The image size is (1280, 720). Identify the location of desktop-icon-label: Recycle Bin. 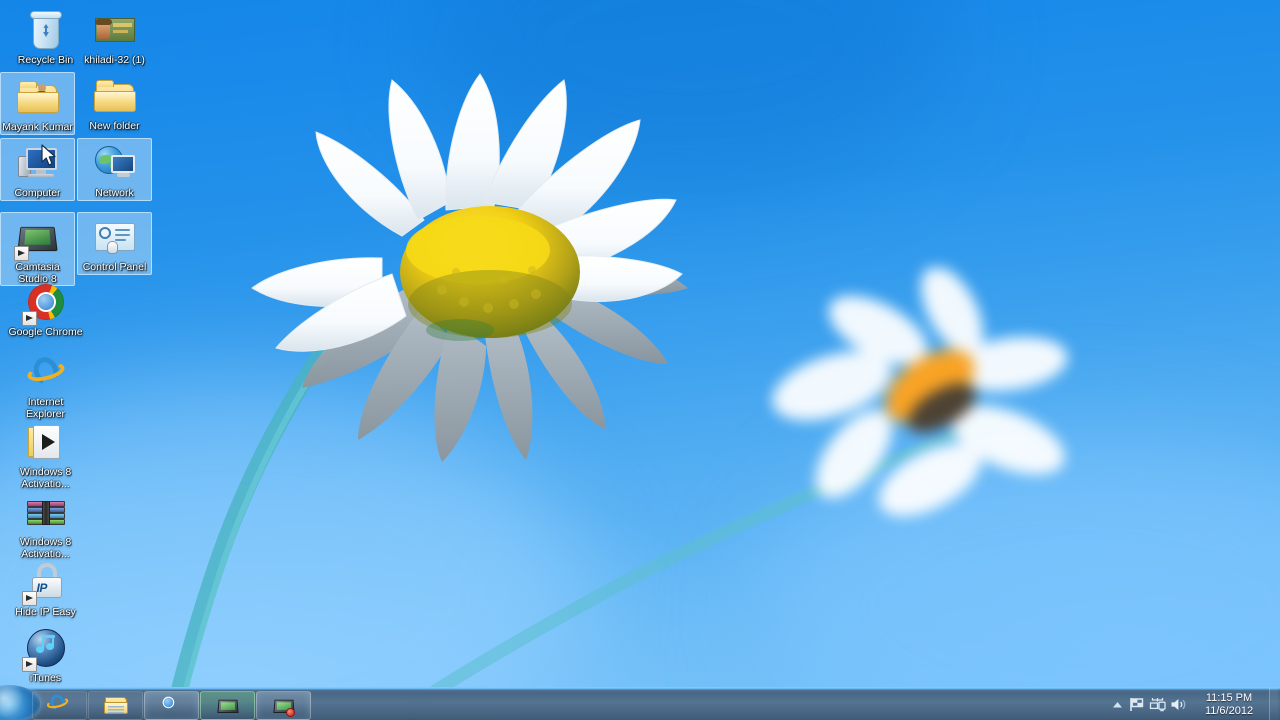
(45, 60).